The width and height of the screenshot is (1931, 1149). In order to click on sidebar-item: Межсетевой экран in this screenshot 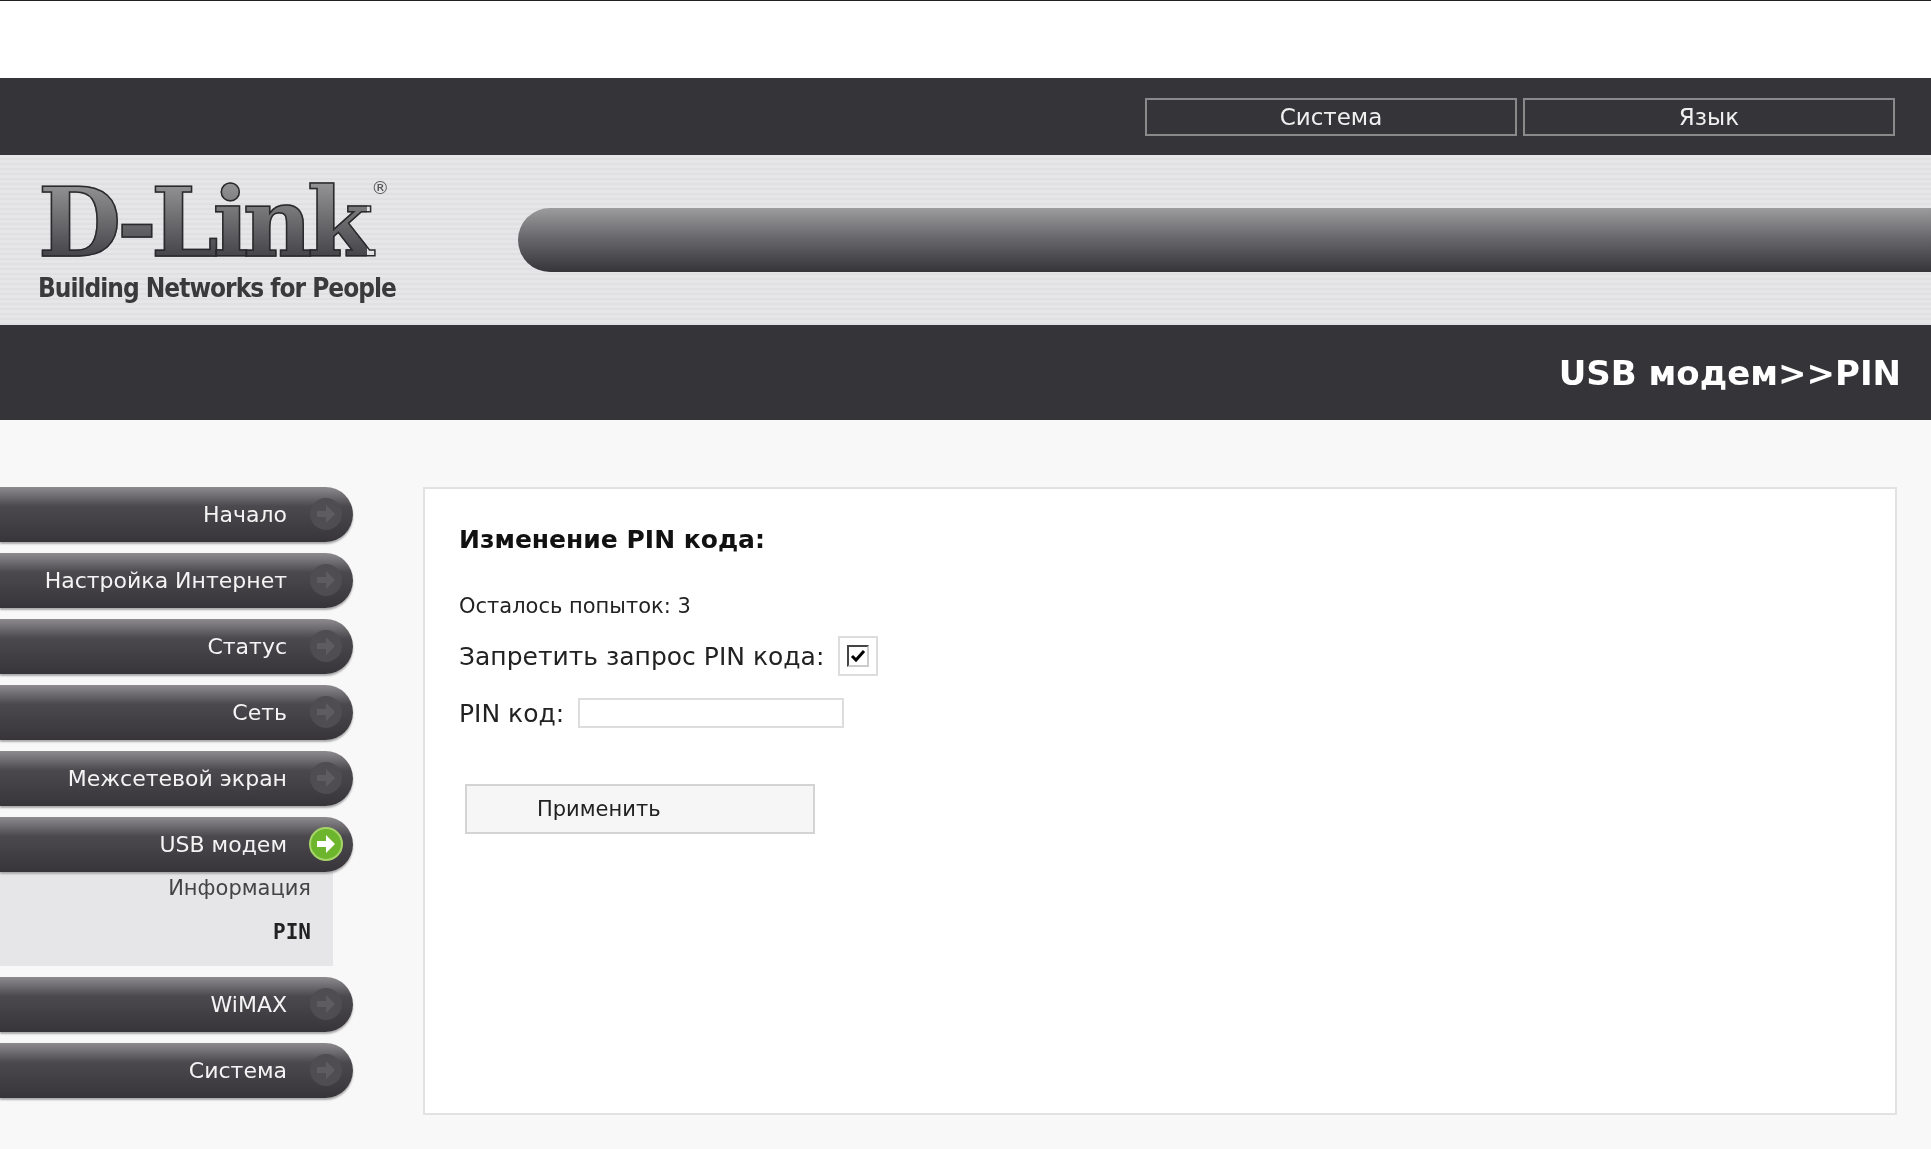, I will do `click(176, 778)`.